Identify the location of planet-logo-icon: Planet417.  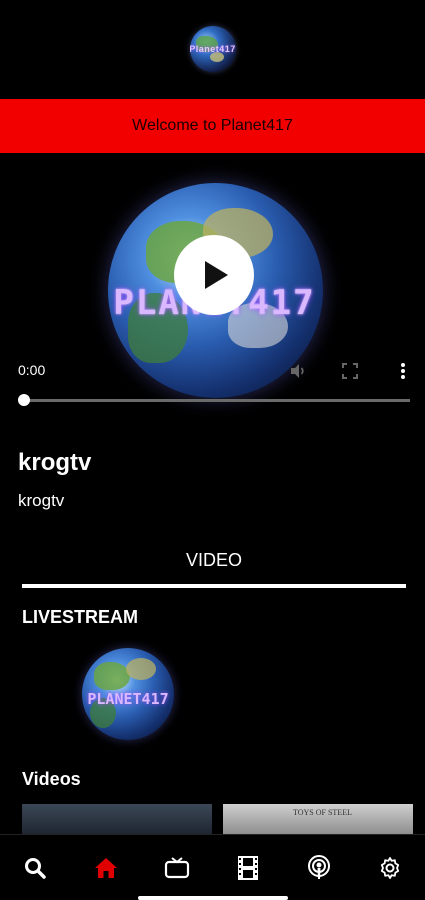
(212, 49).